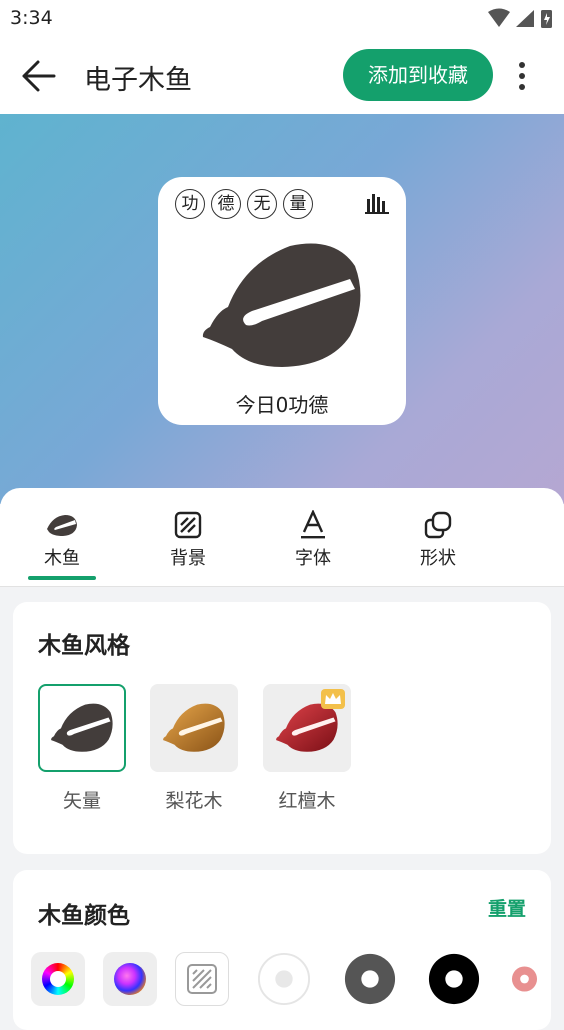 This screenshot has width=564, height=1030. What do you see at coordinates (84, 646) in the screenshot?
I see `section-title: 木鱼风格` at bounding box center [84, 646].